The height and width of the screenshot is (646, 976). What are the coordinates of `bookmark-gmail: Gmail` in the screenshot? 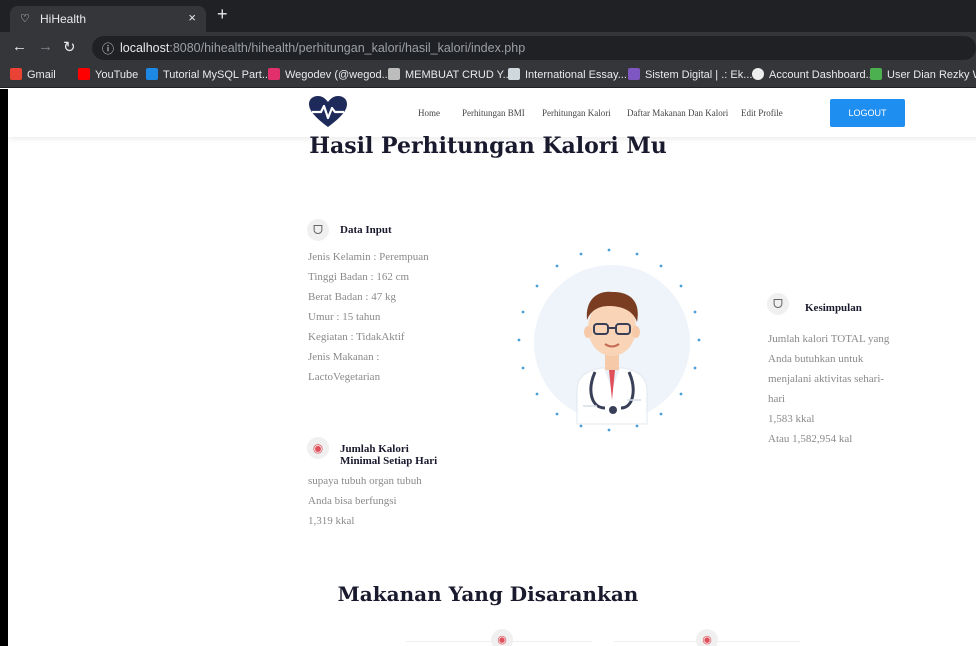 It's located at (33, 74).